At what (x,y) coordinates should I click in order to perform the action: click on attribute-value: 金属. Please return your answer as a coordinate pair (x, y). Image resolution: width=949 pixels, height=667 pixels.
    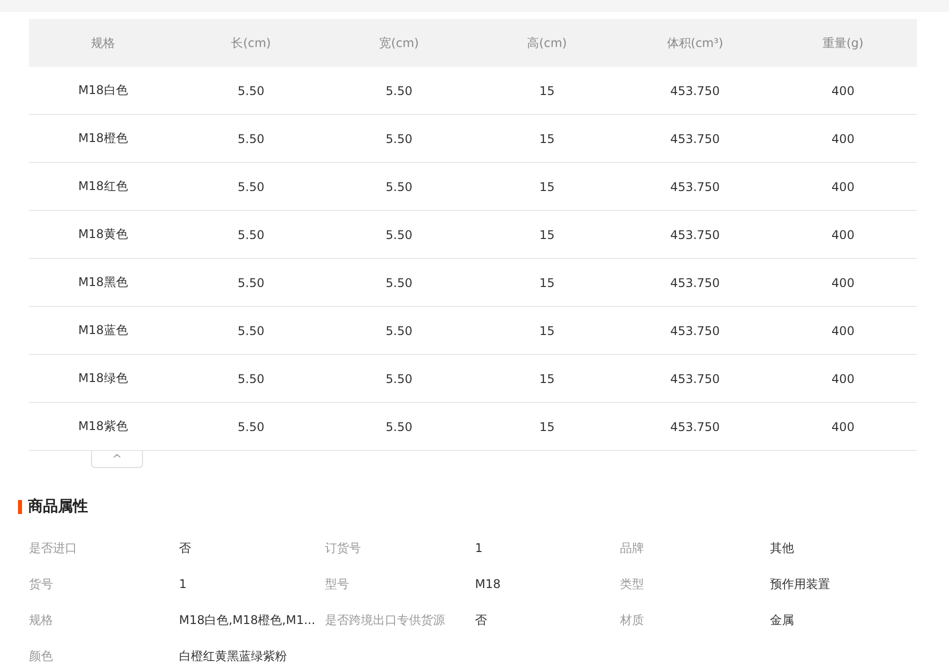
    Looking at the image, I should click on (782, 620).